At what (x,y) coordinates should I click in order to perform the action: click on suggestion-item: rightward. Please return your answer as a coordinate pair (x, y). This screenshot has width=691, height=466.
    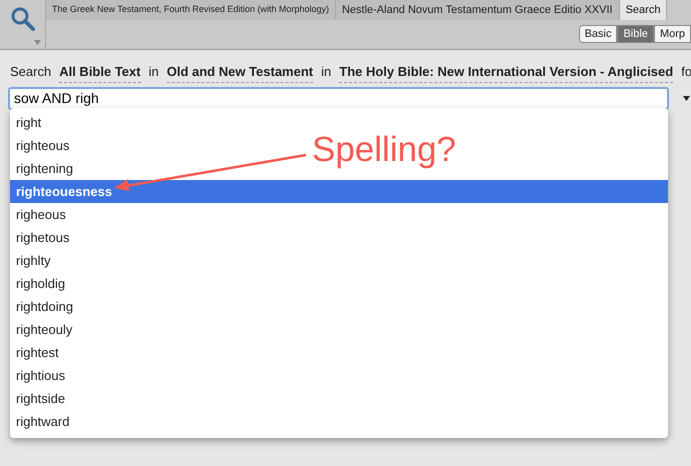
    Looking at the image, I should click on (43, 422).